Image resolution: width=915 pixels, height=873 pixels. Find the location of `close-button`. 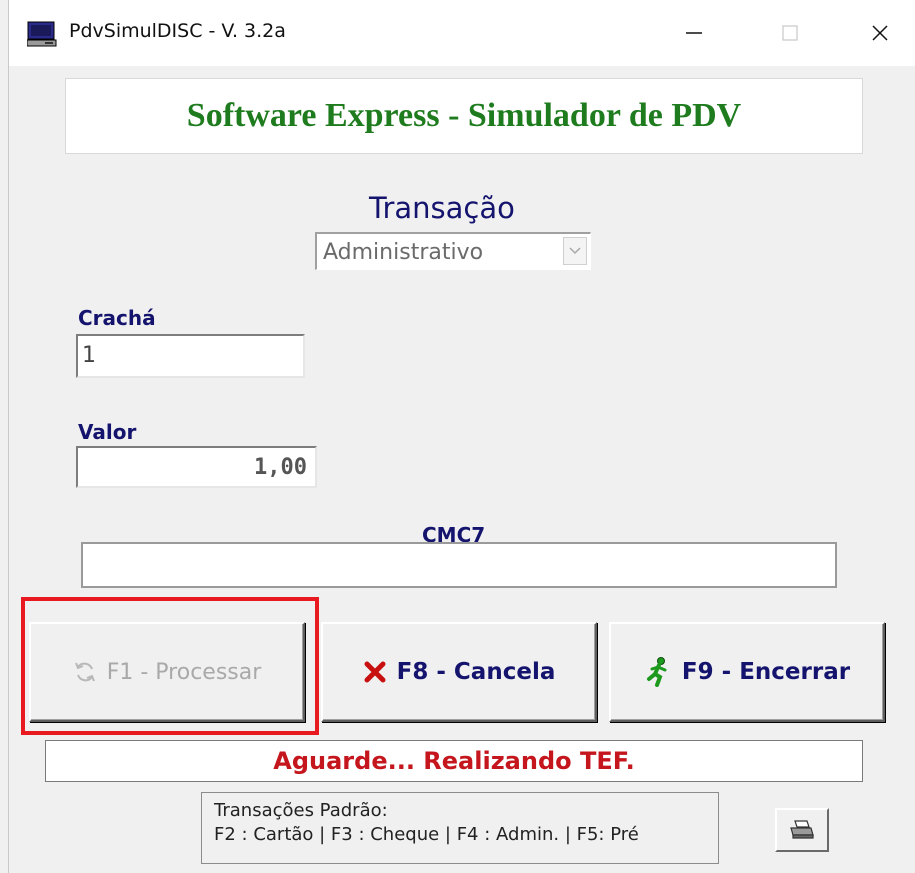

close-button is located at coordinates (880, 33).